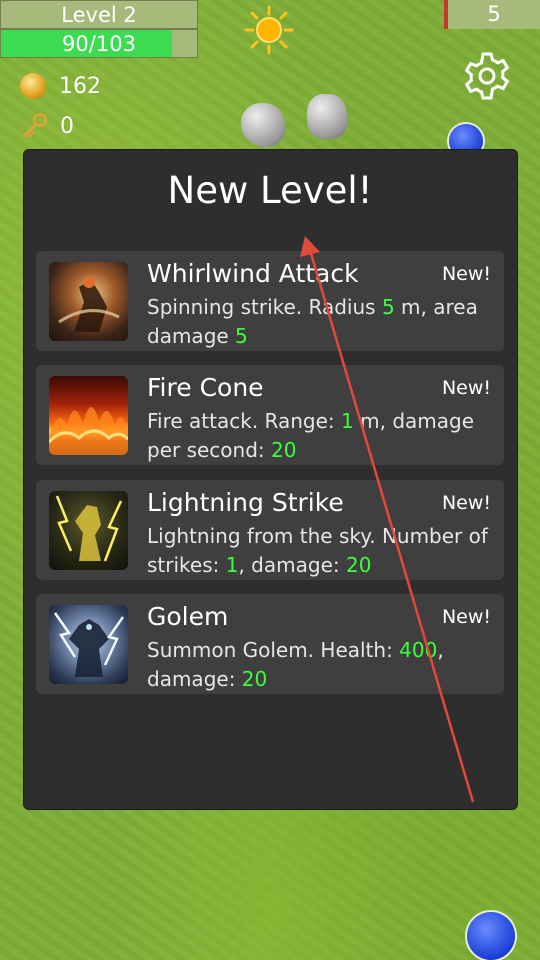 The height and width of the screenshot is (960, 540). I want to click on lightning-warrior-icon, so click(88, 530).